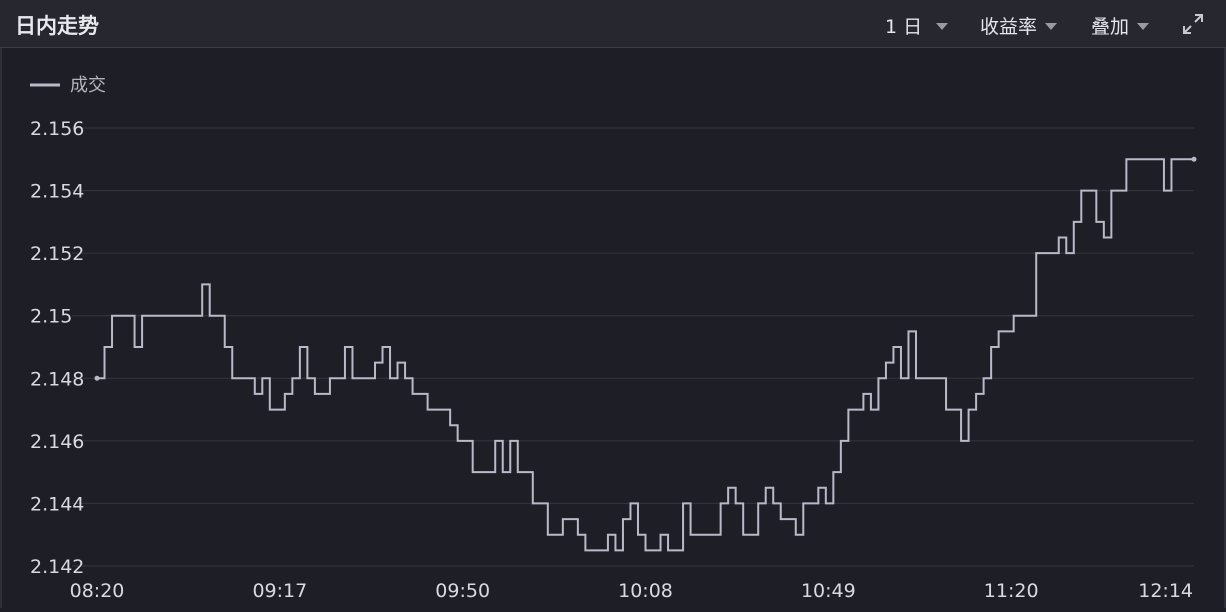 This screenshot has height=612, width=1226. Describe the element at coordinates (57, 504) in the screenshot. I see `y-tick-label: 2.144` at that location.